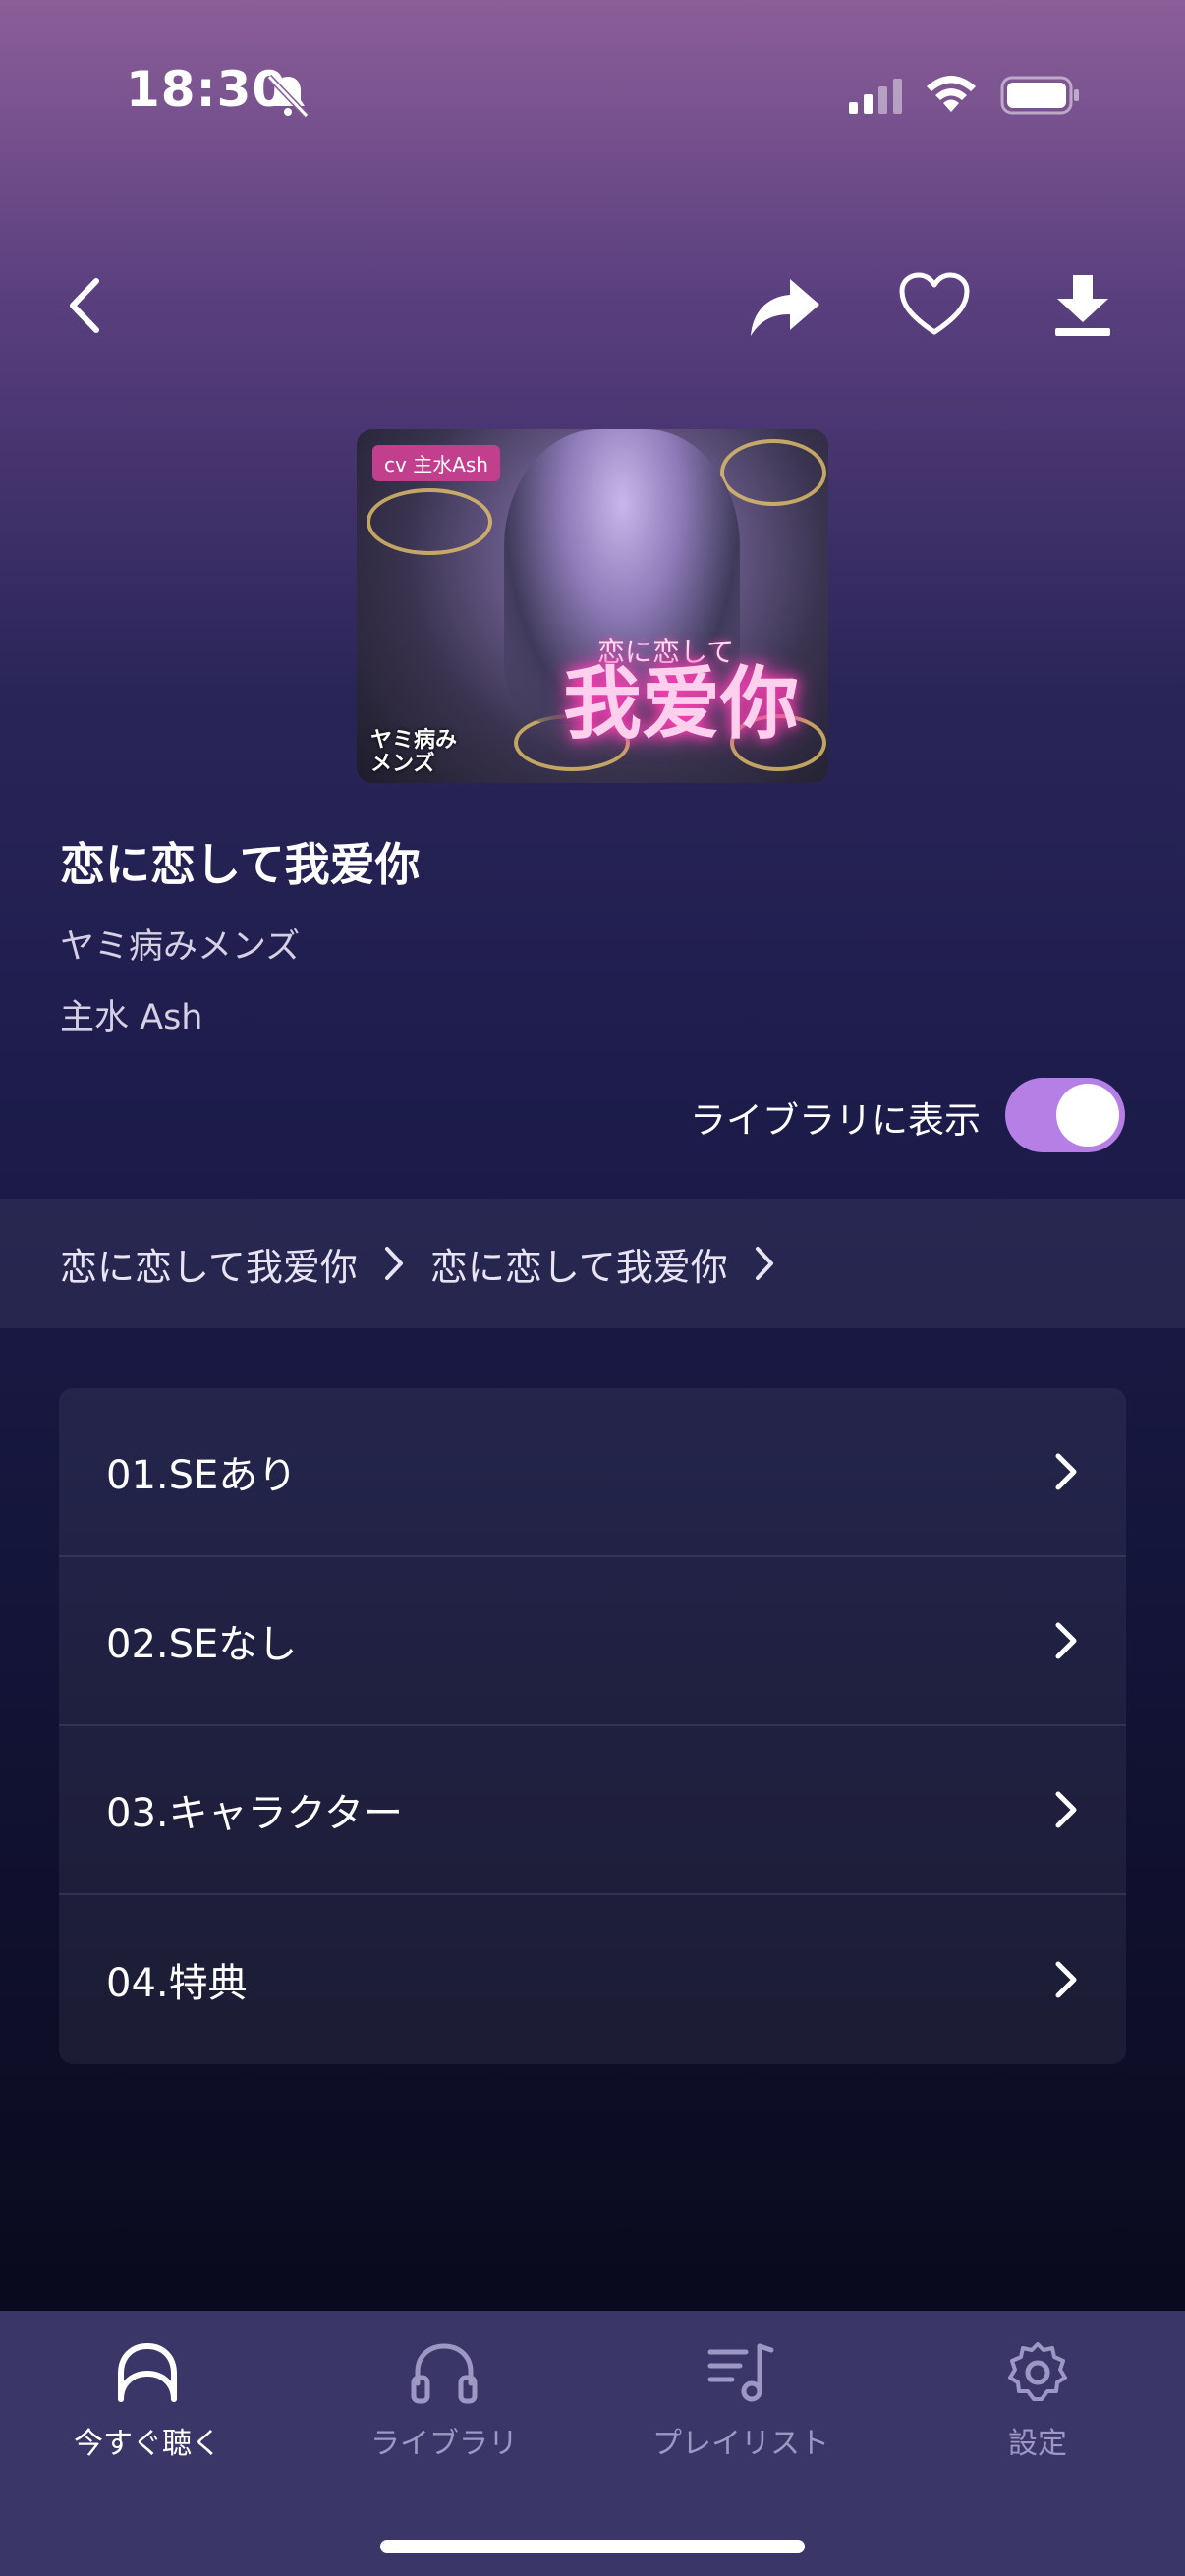  I want to click on tab-listen-now: 今すぐ聴く, so click(147, 2401).